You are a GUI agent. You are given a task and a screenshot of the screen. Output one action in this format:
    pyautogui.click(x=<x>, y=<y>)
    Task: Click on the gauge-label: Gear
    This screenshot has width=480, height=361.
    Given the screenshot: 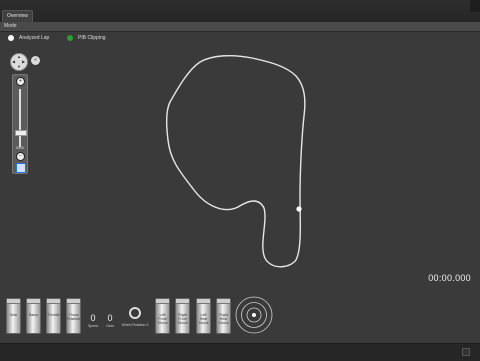 What is the action you would take?
    pyautogui.click(x=13, y=315)
    